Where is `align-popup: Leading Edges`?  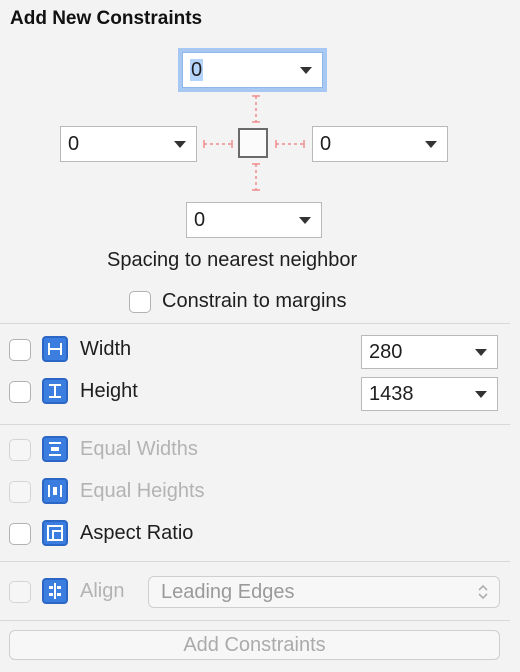
align-popup: Leading Edges is located at coordinates (324, 592).